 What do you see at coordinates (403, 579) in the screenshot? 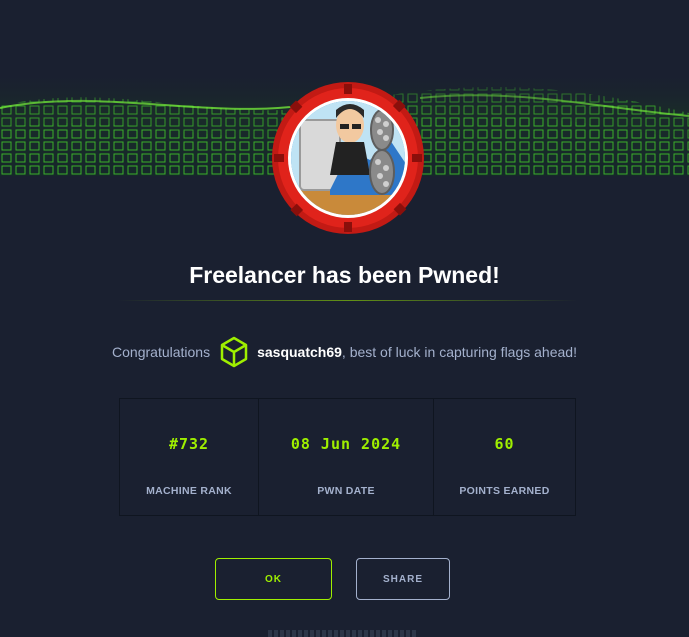
I see `share-button: SHARE` at bounding box center [403, 579].